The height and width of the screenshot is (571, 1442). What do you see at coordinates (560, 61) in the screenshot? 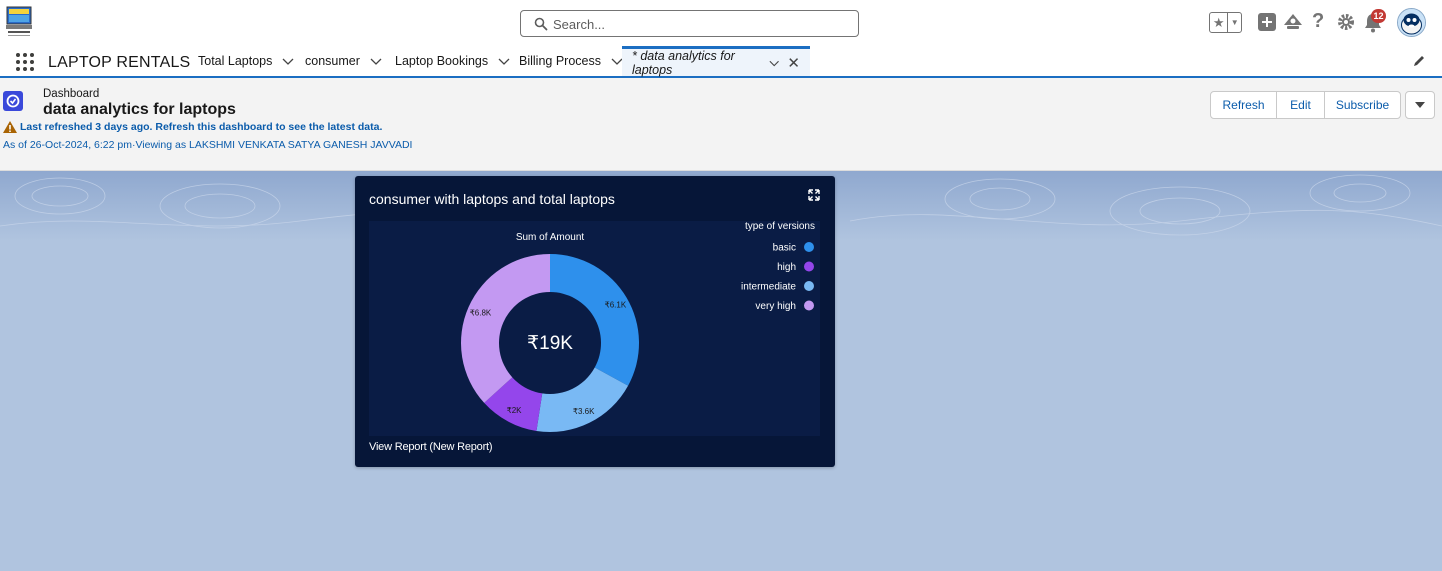
I see `tab-label: Billing Process` at bounding box center [560, 61].